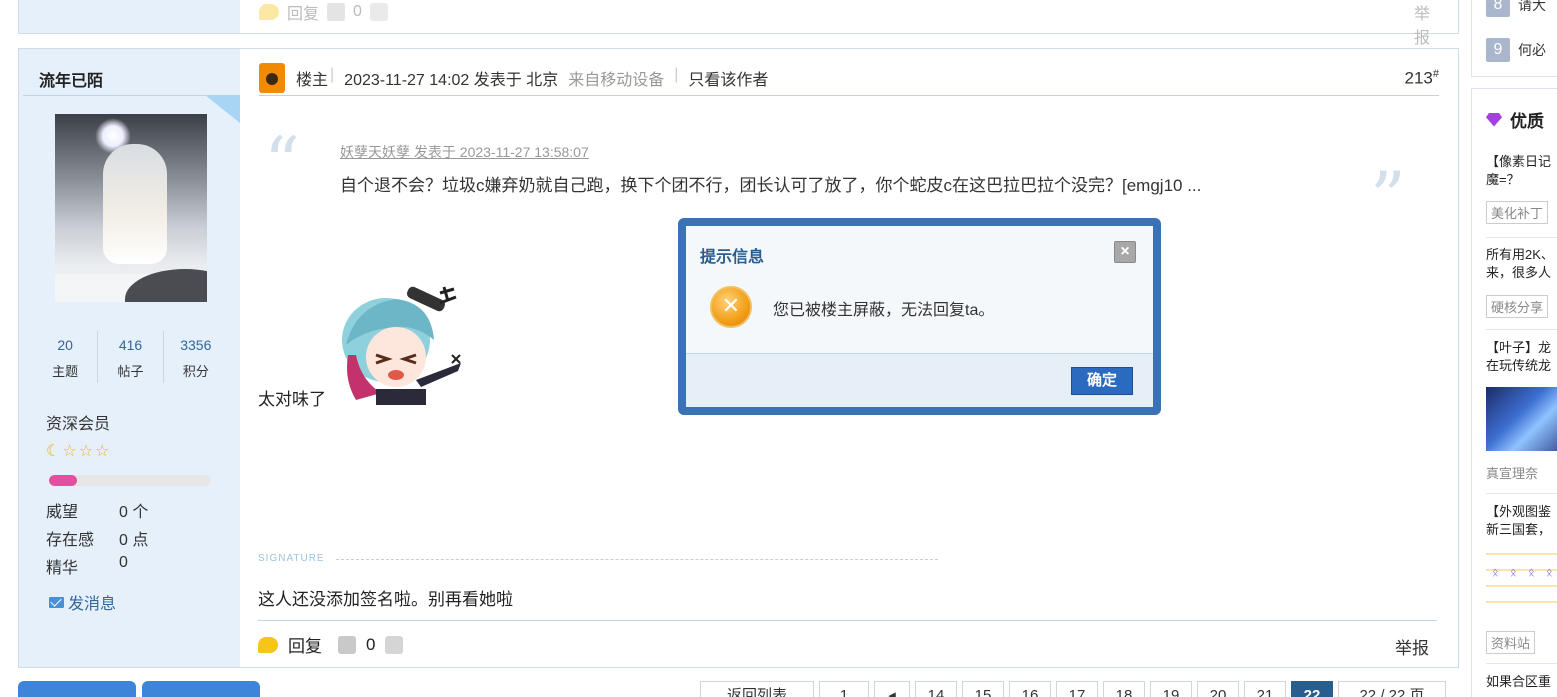  I want to click on post-title-line: 魔=？, so click(1518, 180).